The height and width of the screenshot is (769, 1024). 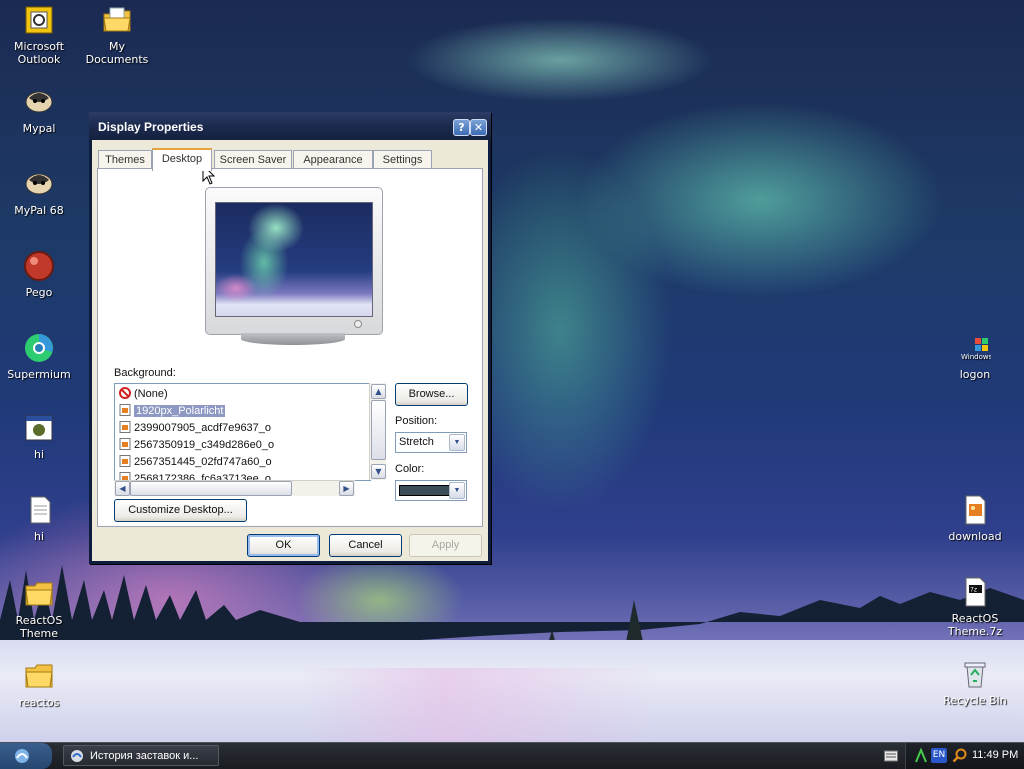 I want to click on list-vertical-scrollbar: ▲ ▼, so click(x=377, y=431).